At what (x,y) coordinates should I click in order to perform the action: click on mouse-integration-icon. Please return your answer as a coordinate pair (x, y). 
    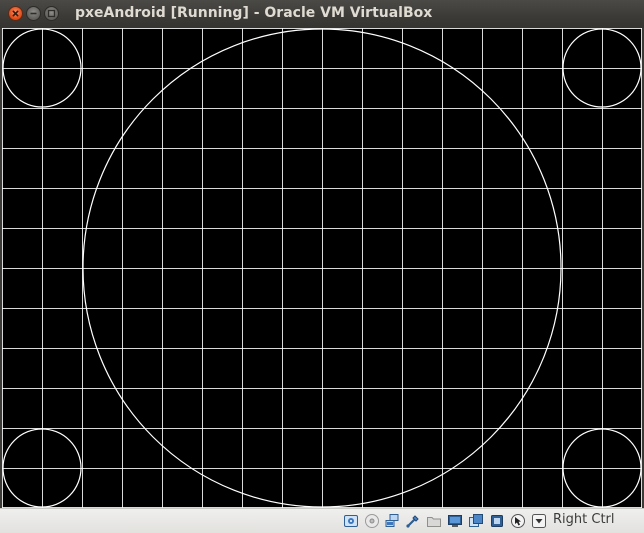
    Looking at the image, I should click on (518, 521).